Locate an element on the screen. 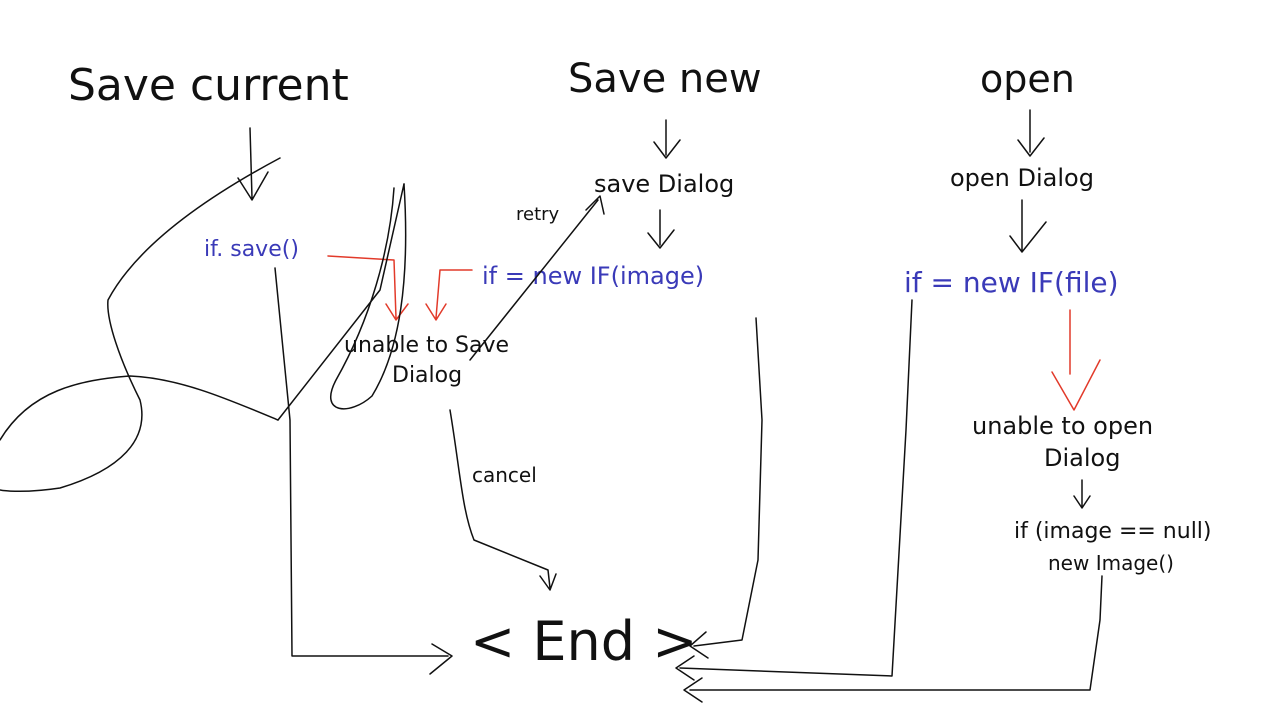 Image resolution: width=1280 pixels, height=720 pixels. line-if-file-to-end is located at coordinates (794, 490).